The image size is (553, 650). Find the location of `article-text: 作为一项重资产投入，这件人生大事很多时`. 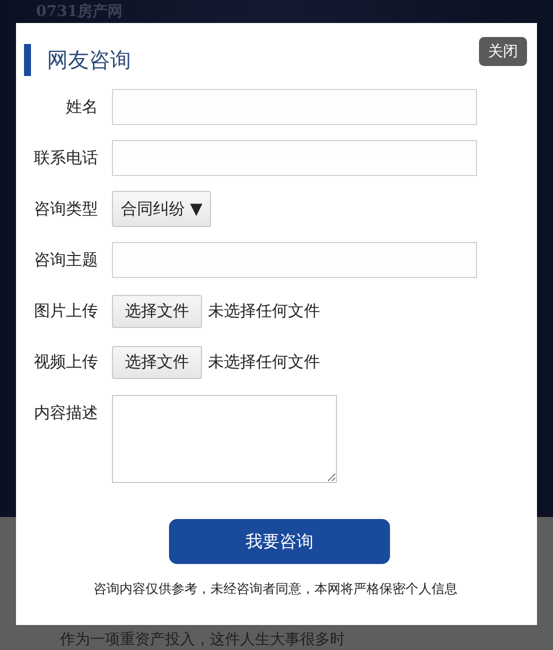

article-text: 作为一项重资产投入，这件人生大事很多时 is located at coordinates (202, 639).